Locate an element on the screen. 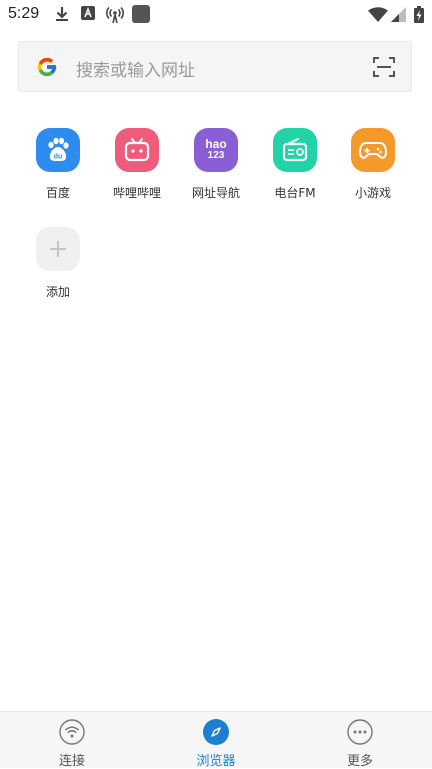 The width and height of the screenshot is (432, 769). nav-label: 更多 is located at coordinates (359, 761).